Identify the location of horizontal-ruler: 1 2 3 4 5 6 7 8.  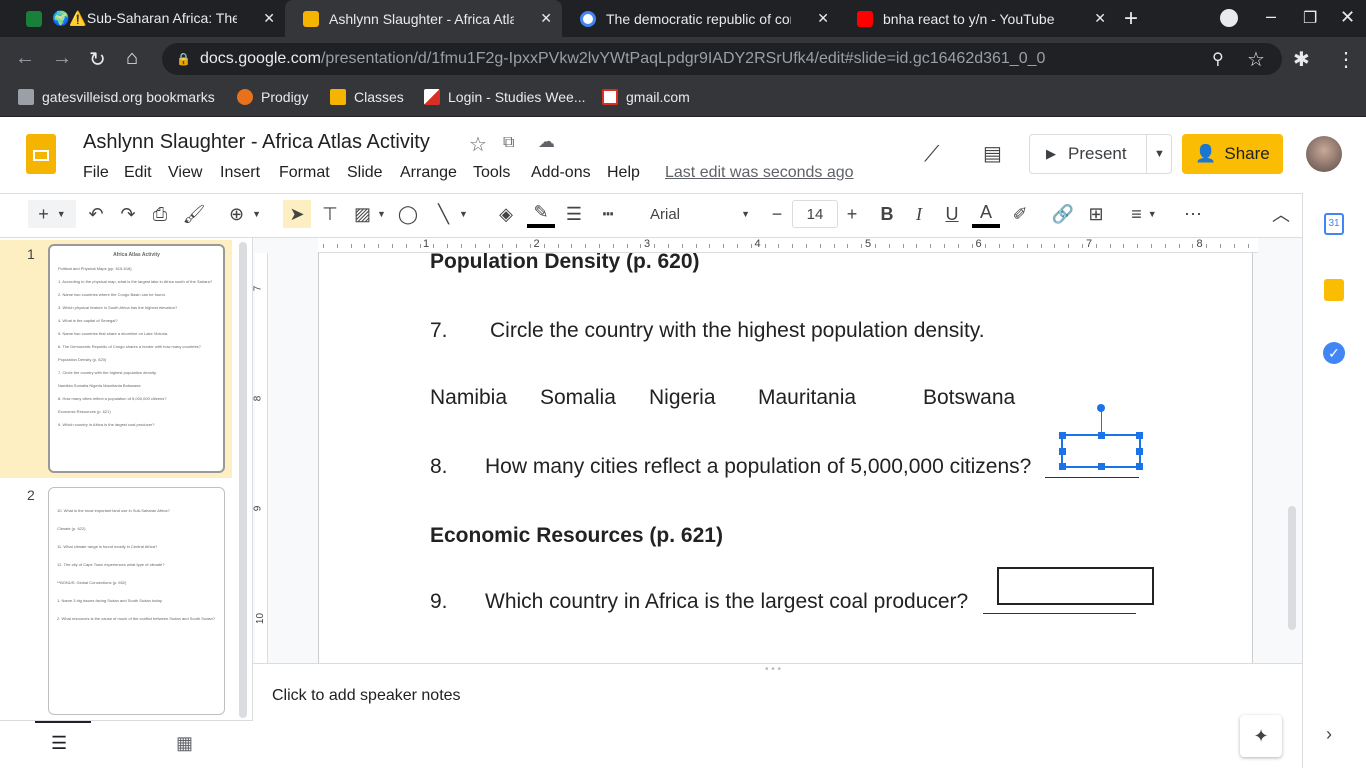
(788, 245).